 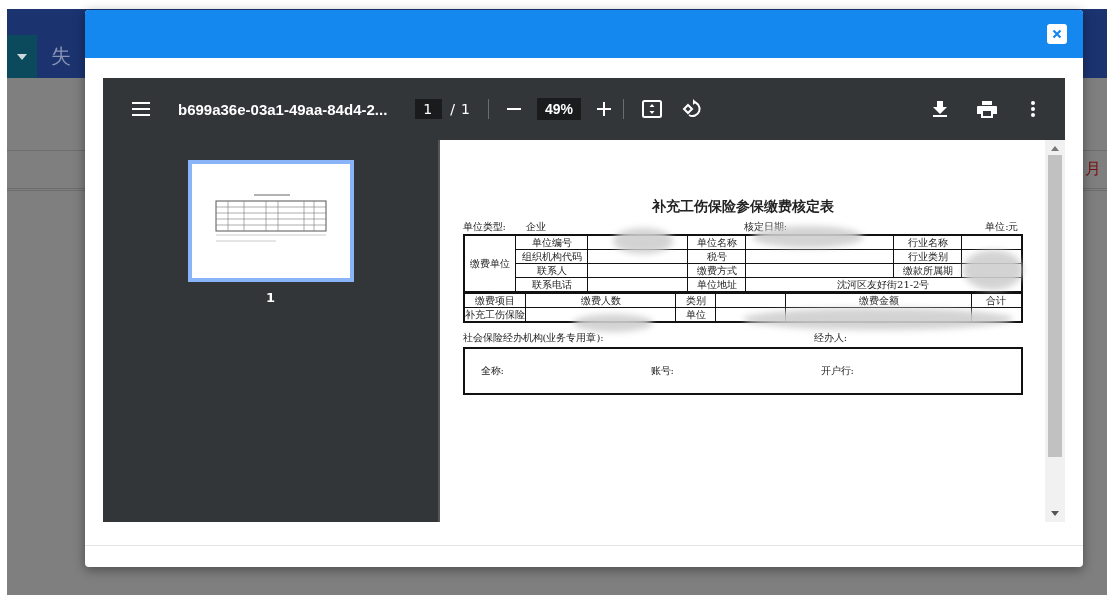 I want to click on fit-page-icon, so click(x=651, y=109).